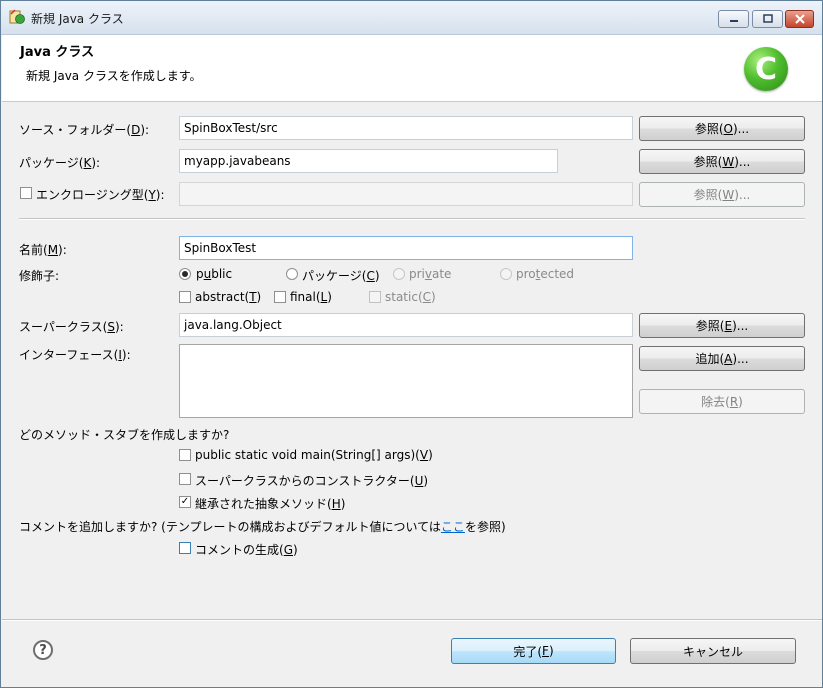  What do you see at coordinates (406, 325) in the screenshot?
I see `superclass-field: java.lang.Object` at bounding box center [406, 325].